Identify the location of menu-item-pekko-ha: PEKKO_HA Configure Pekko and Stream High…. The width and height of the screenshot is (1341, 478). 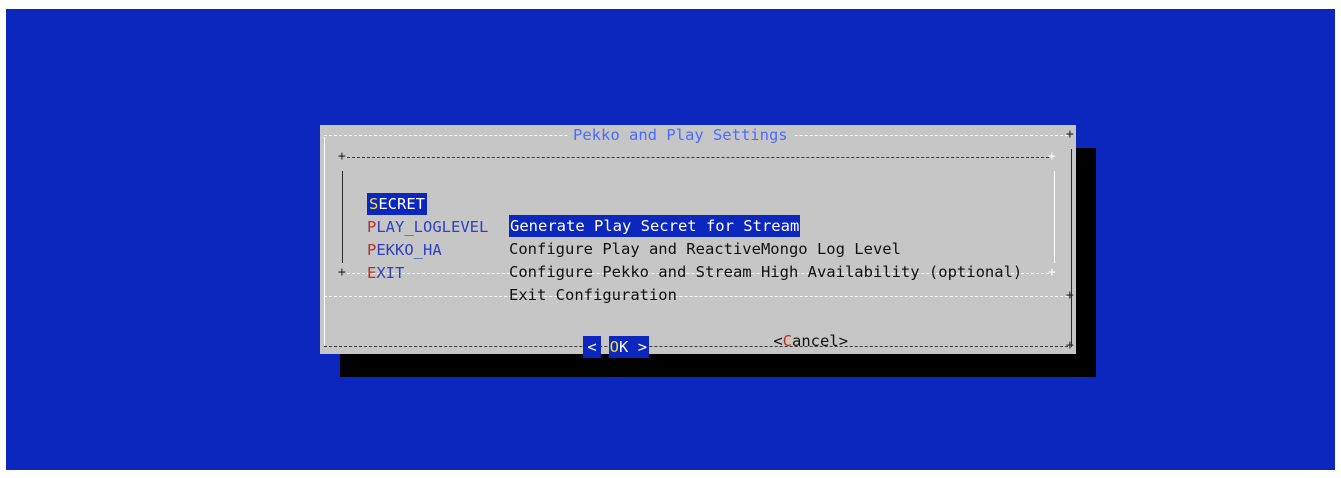
(694, 249).